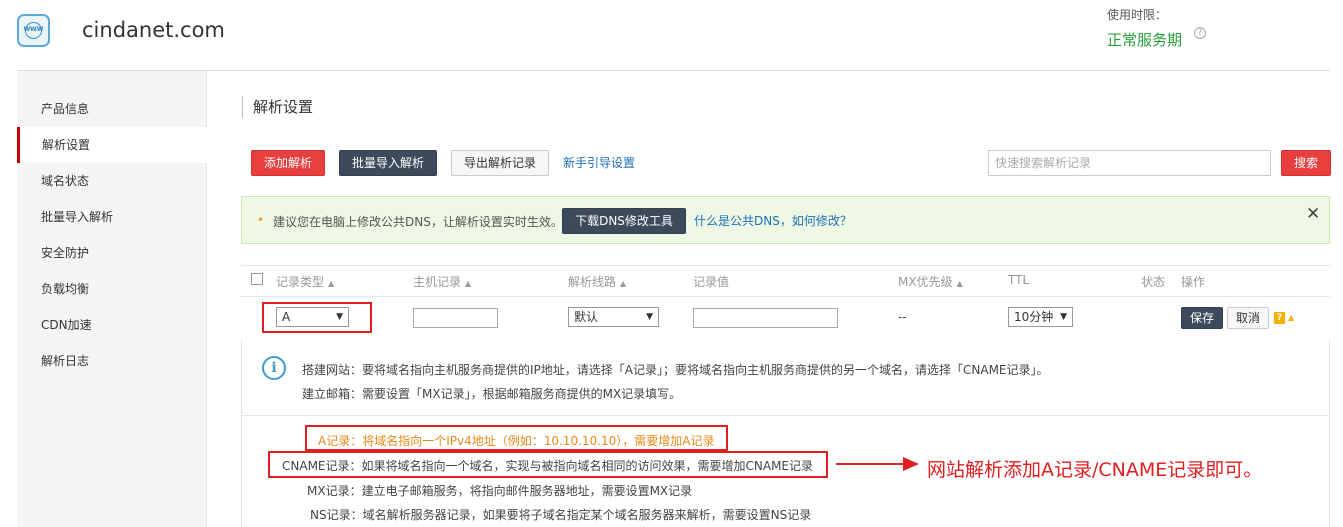 Image resolution: width=1343 pixels, height=527 pixels. I want to click on column-header-ttl: TTL, so click(1019, 280).